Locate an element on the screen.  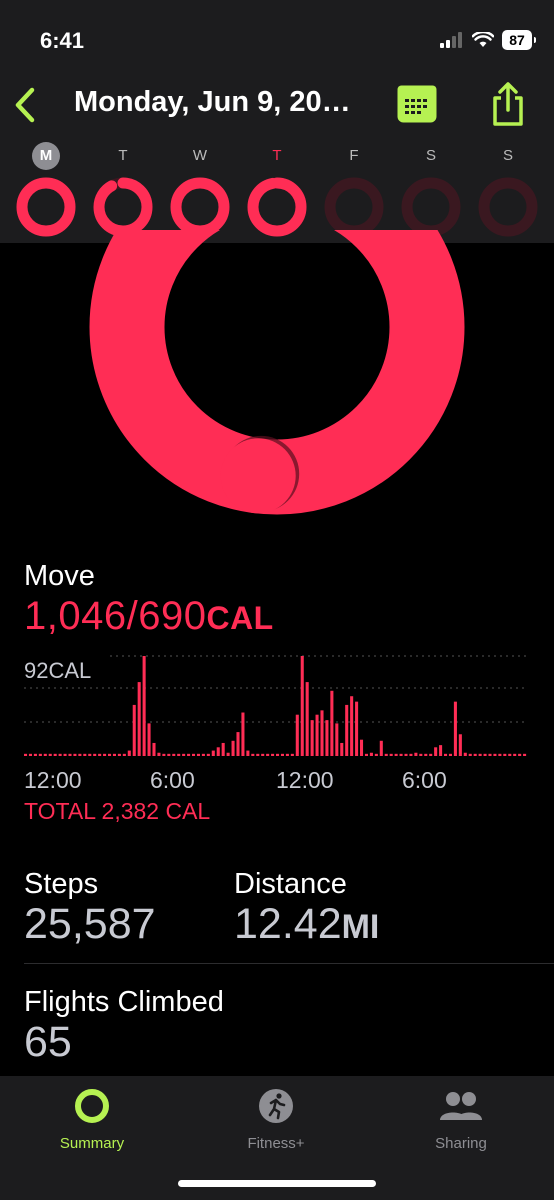
tab-fitness-plus: Fitness+ is located at coordinates (276, 1119).